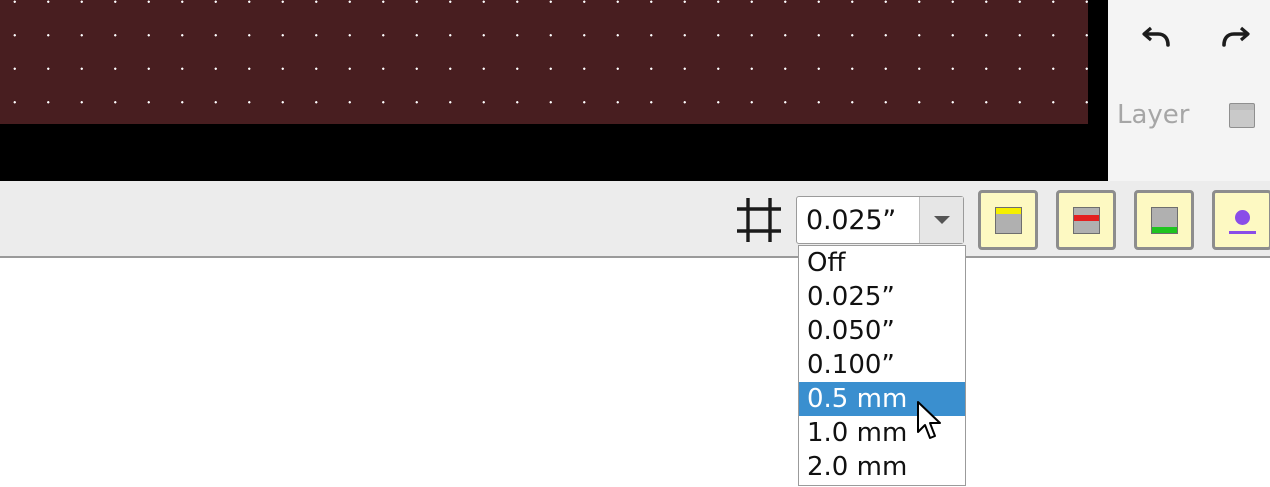 This screenshot has height=487, width=1270. What do you see at coordinates (1242, 115) in the screenshot?
I see `layer-swatch-icon` at bounding box center [1242, 115].